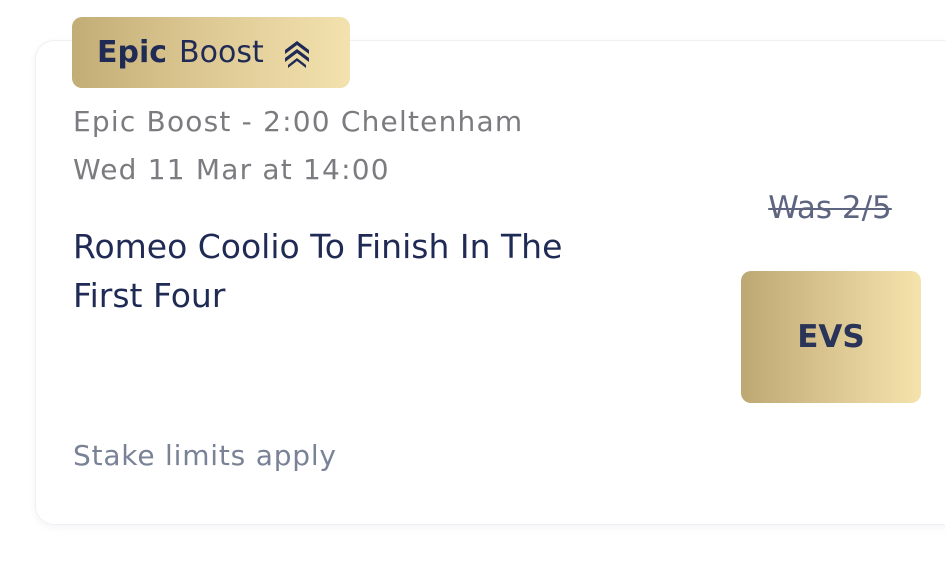 Image resolution: width=945 pixels, height=570 pixels. What do you see at coordinates (318, 271) in the screenshot?
I see `selection-name: Romeo Coolio To Finish In The First Four` at bounding box center [318, 271].